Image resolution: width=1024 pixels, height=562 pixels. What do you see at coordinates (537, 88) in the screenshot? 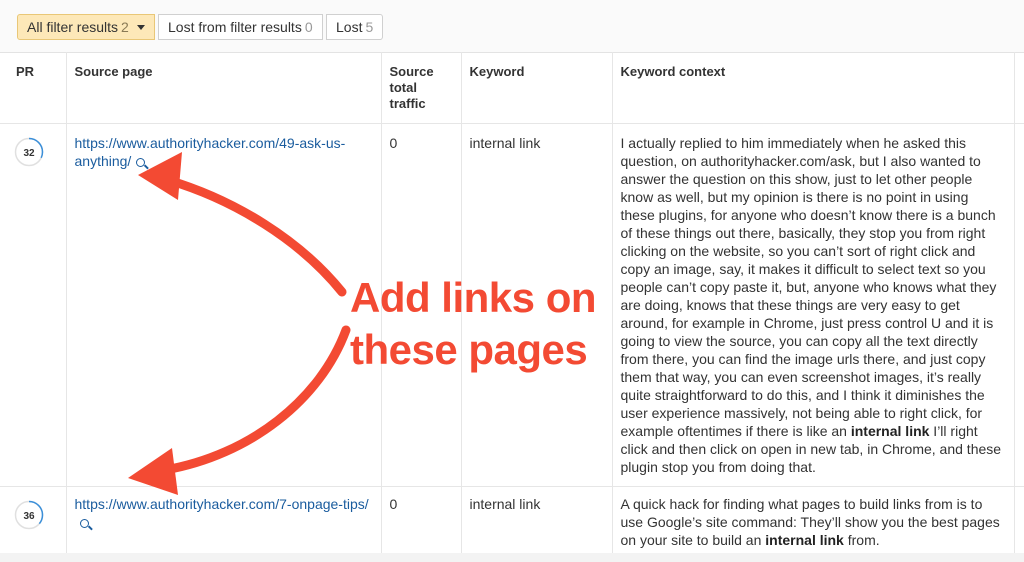
I see `header-keyword: Keyword` at bounding box center [537, 88].